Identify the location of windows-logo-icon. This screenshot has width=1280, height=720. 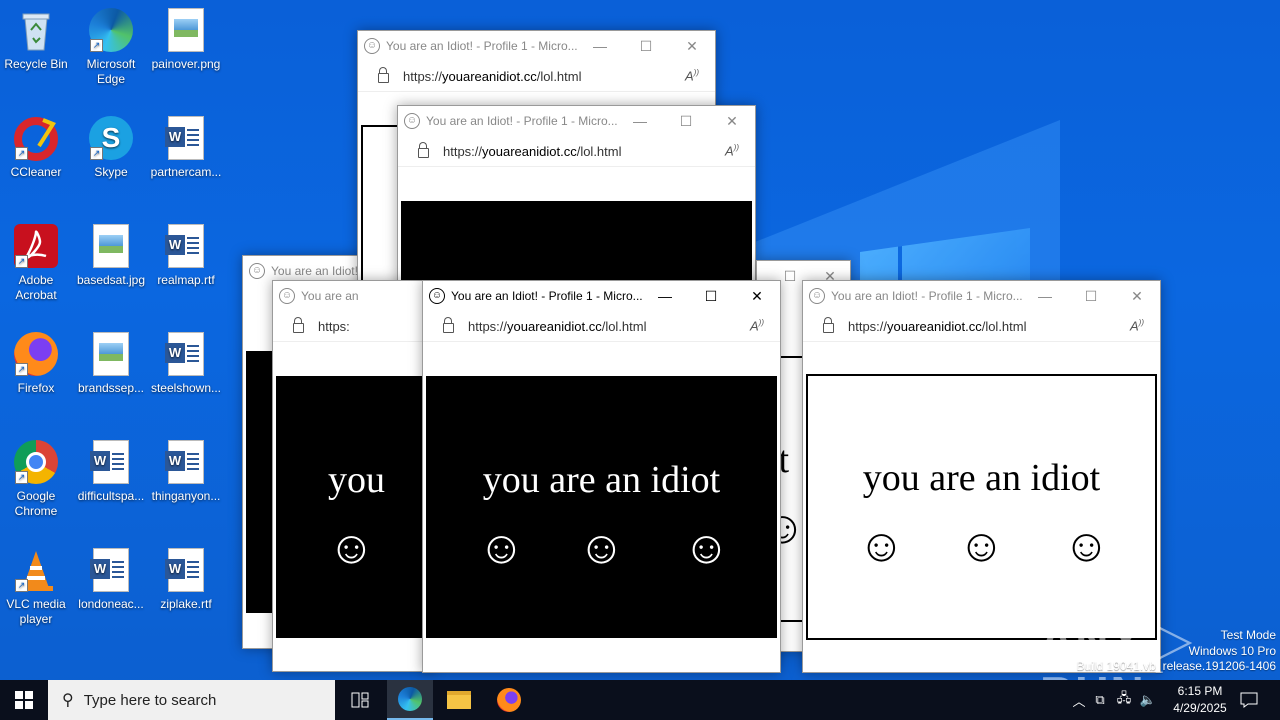
(24, 700).